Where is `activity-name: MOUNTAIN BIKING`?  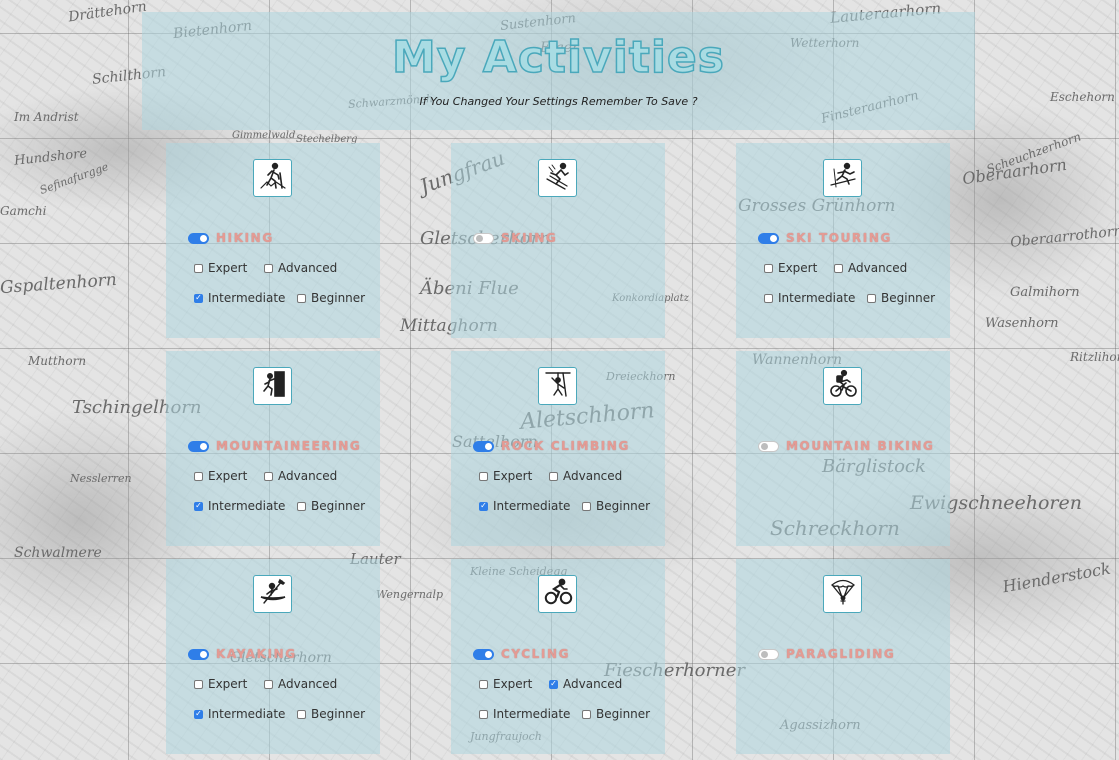
activity-name: MOUNTAIN BIKING is located at coordinates (860, 446).